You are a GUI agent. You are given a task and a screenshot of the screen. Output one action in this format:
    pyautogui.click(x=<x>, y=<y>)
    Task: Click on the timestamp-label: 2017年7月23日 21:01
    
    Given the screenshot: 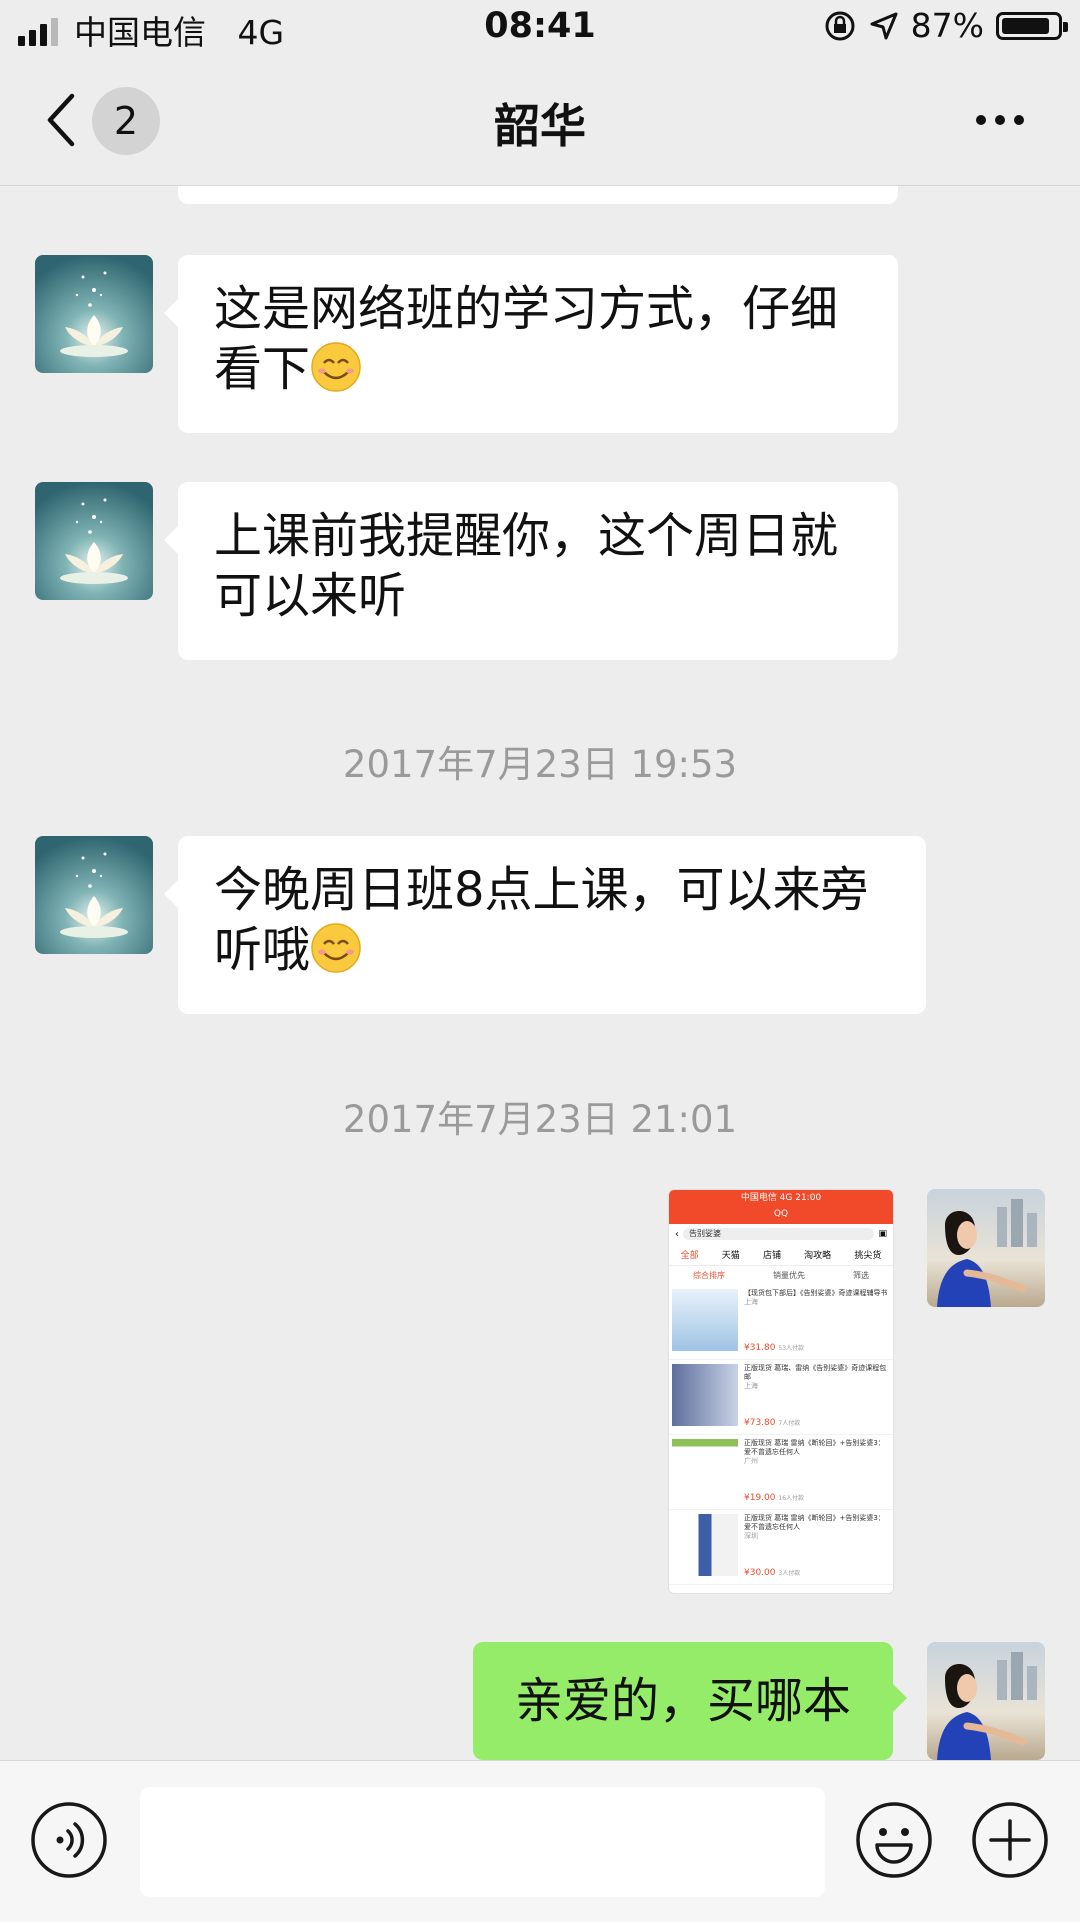 What is the action you would take?
    pyautogui.click(x=540, y=1119)
    